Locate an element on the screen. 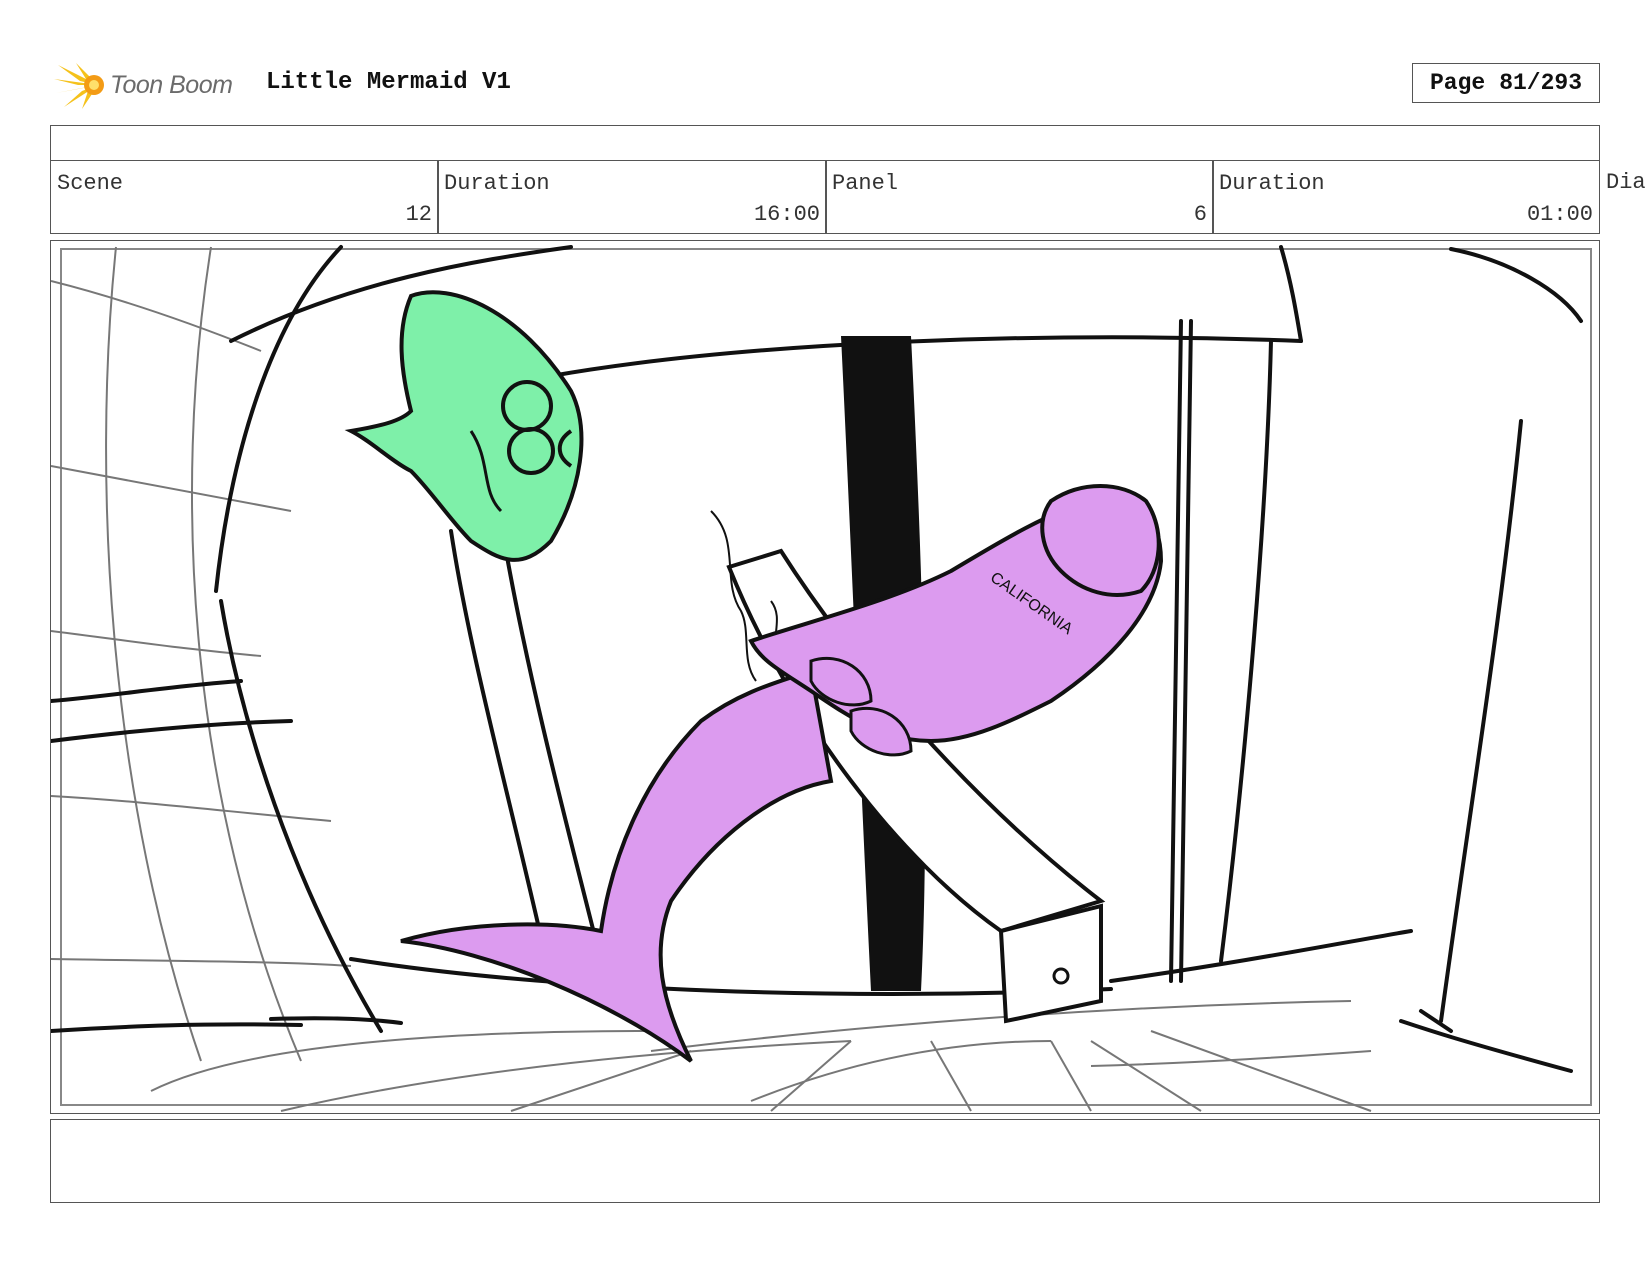 The height and width of the screenshot is (1275, 1650). page-number: 81/293 is located at coordinates (1541, 83).